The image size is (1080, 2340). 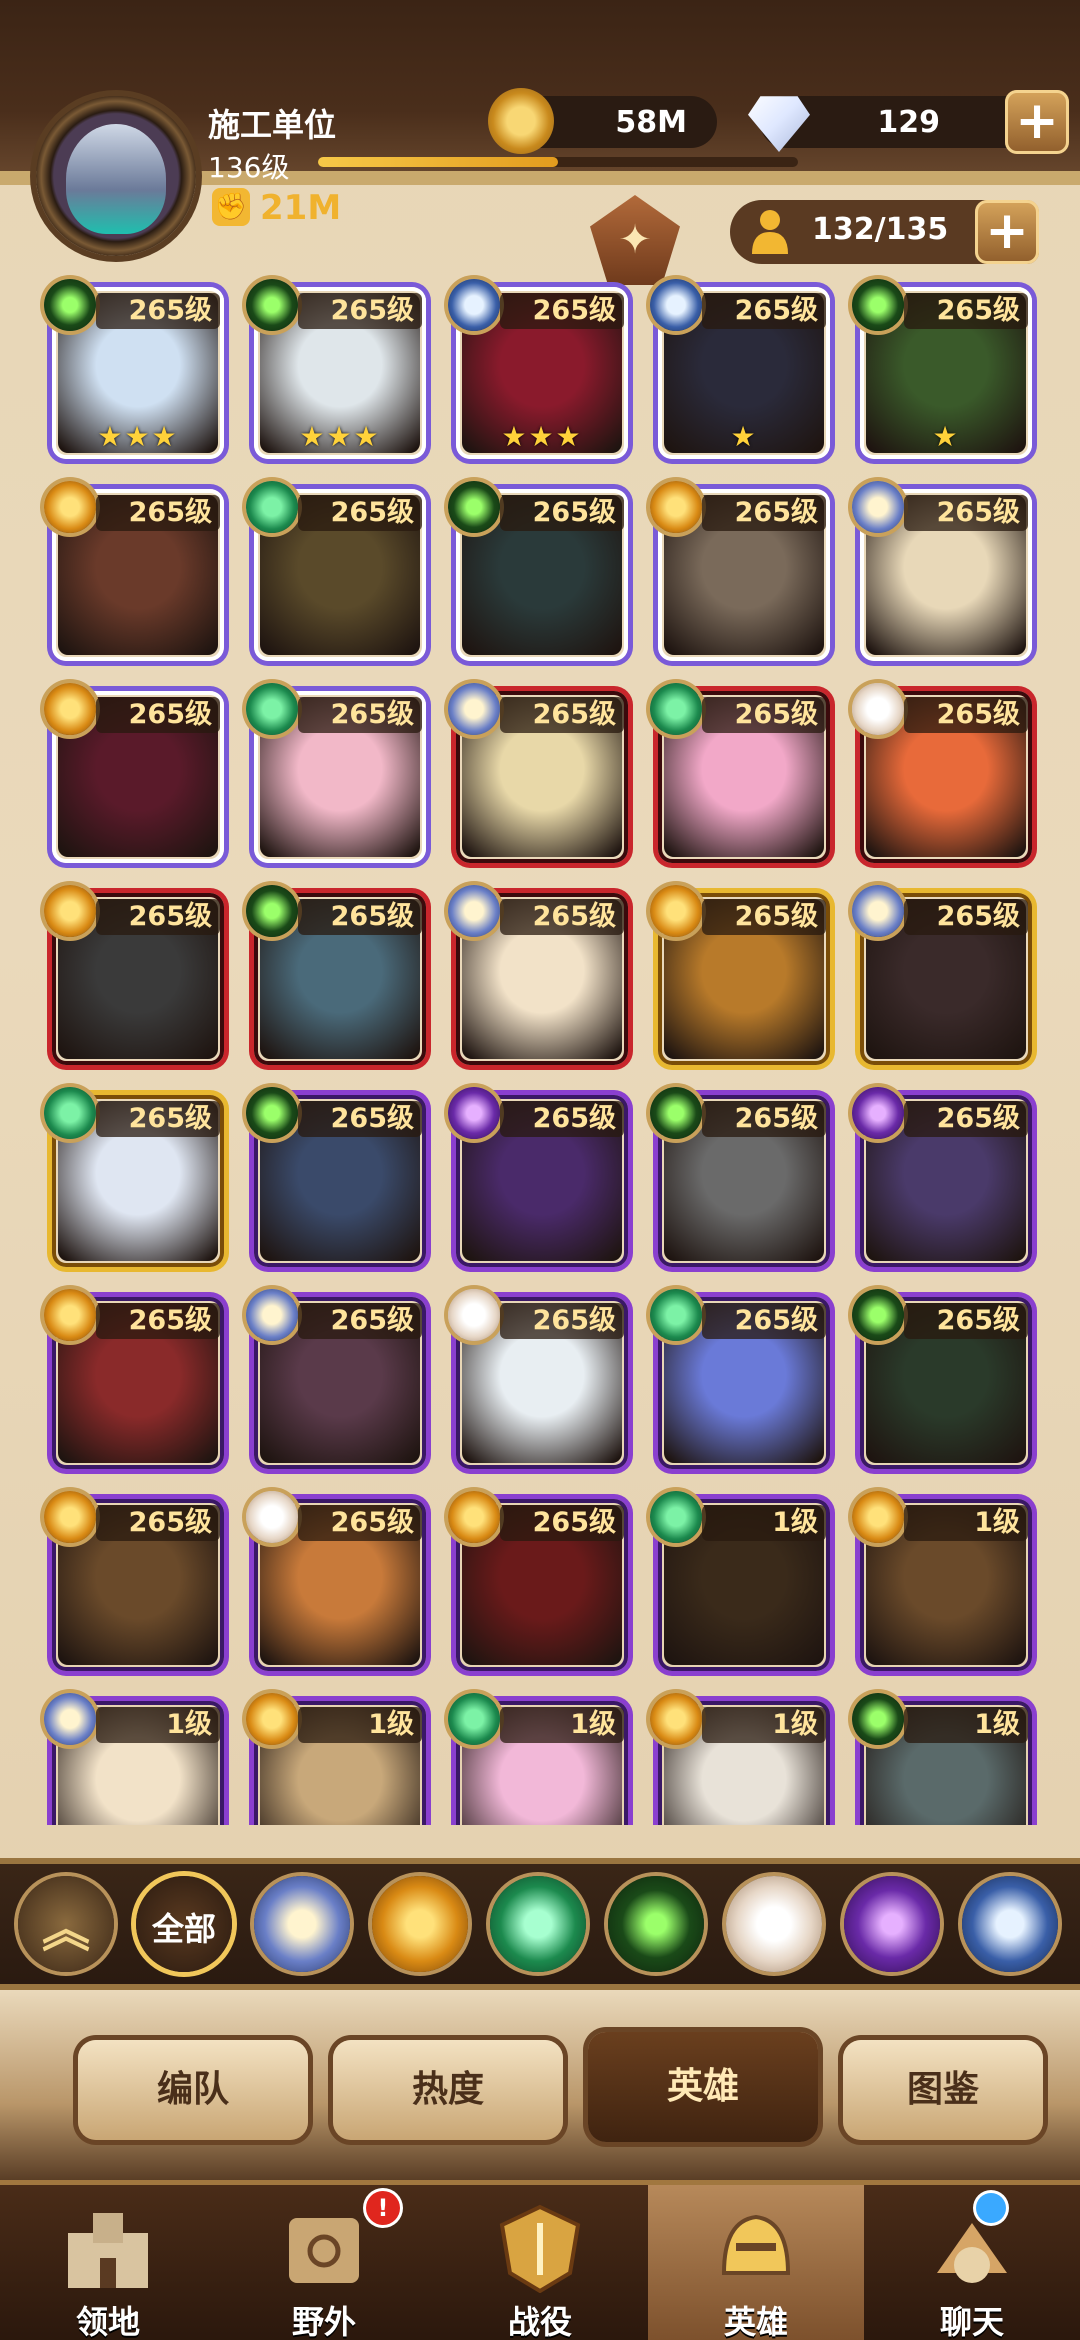 What do you see at coordinates (448, 2090) in the screenshot?
I see `tab-popularity: 热度` at bounding box center [448, 2090].